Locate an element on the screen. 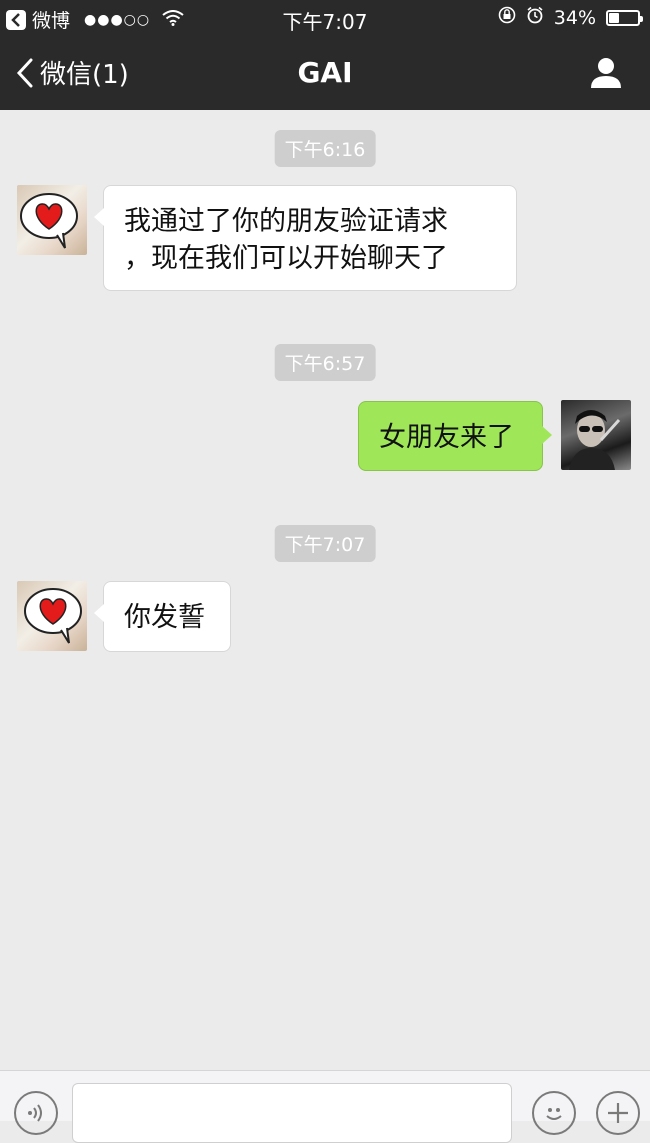 The height and width of the screenshot is (1143, 650). my-avatar is located at coordinates (596, 435).